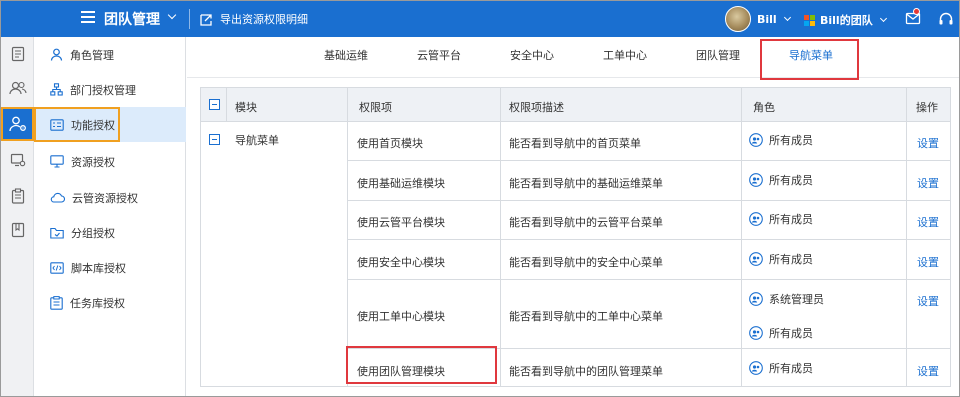 Image resolution: width=960 pixels, height=397 pixels. What do you see at coordinates (189, 19) in the screenshot?
I see `divider` at bounding box center [189, 19].